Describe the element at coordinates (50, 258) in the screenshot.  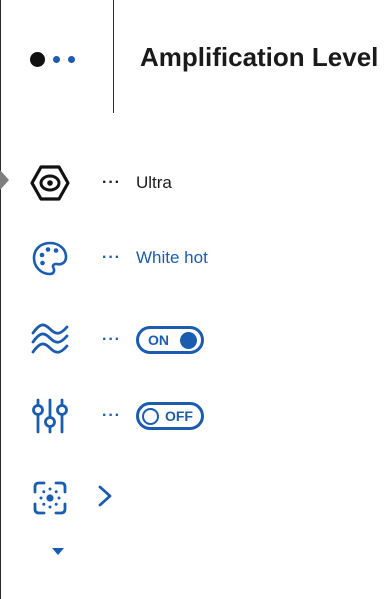
I see `palette-icon` at that location.